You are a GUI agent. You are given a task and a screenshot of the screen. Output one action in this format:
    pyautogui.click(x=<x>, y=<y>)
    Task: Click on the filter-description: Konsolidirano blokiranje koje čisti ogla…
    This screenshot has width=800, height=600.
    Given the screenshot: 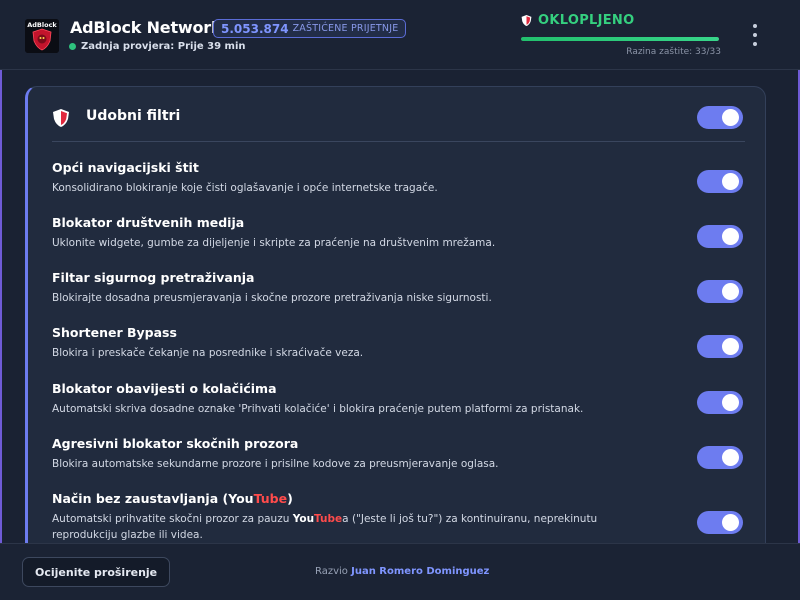 What is the action you would take?
    pyautogui.click(x=245, y=188)
    